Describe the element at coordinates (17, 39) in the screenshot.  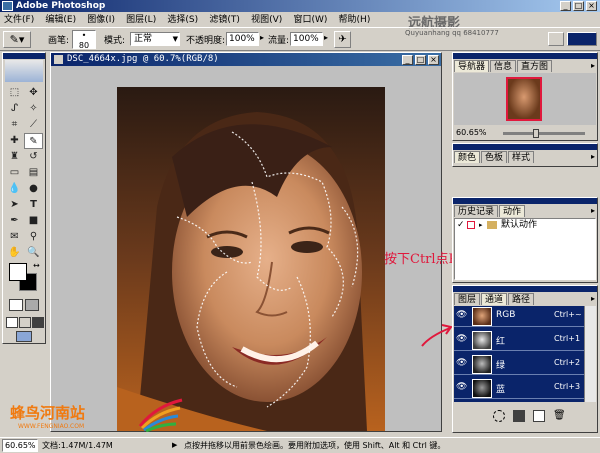
I see `brush-tool-icon: ✎▾` at that location.